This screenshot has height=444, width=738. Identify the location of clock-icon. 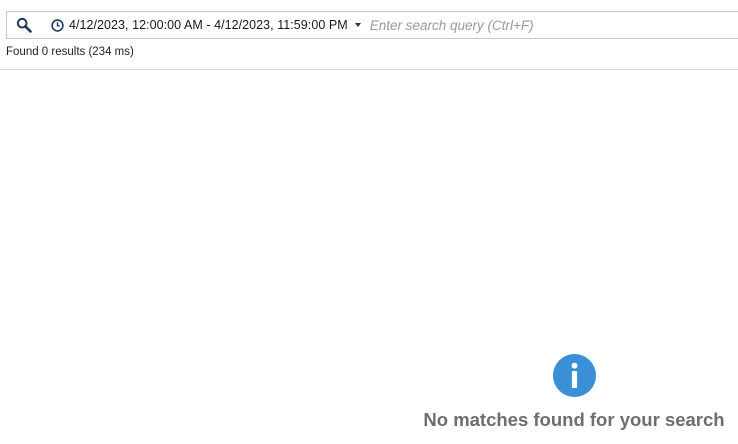
(57, 25).